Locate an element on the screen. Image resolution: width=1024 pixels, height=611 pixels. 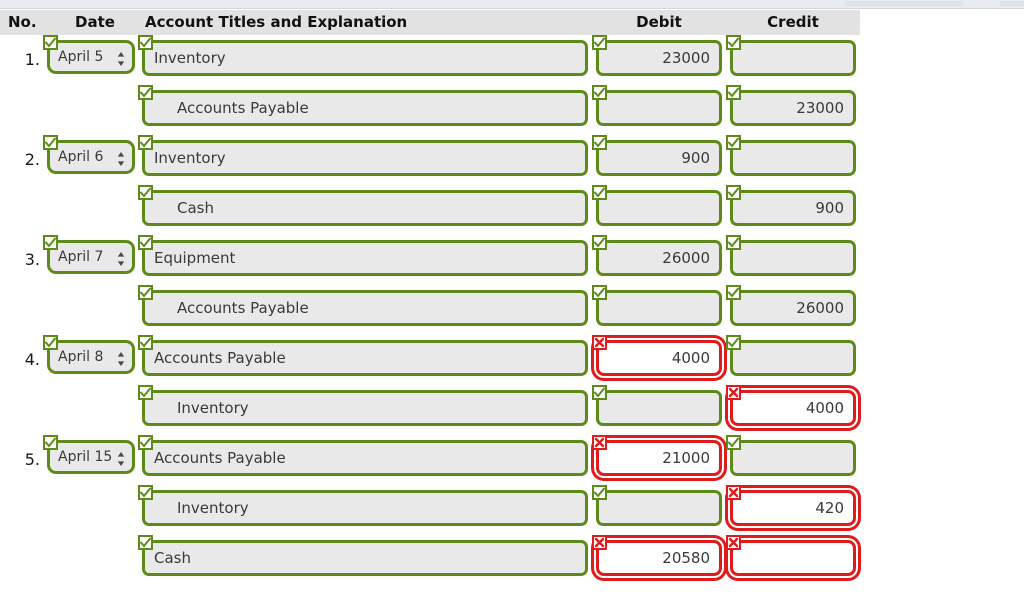
journal-line: 4. April 8 Accounts Payable 4000 is located at coordinates (512, 360).